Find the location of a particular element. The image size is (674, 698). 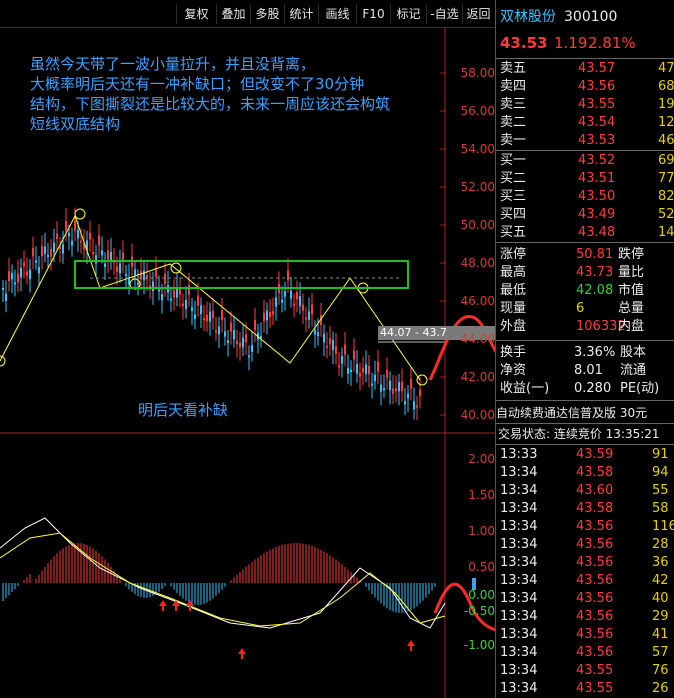

statistics-button: 统计 is located at coordinates (301, 14).